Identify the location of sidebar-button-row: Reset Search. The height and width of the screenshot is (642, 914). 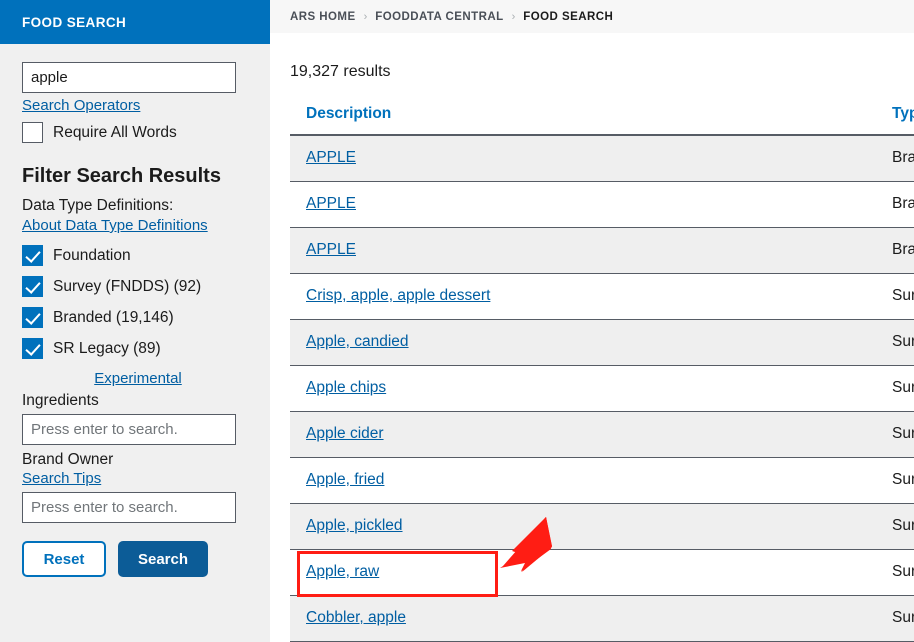
(135, 559).